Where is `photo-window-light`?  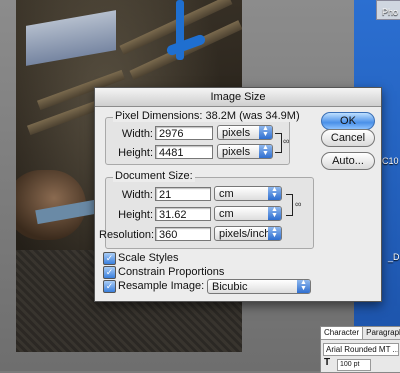 photo-window-light is located at coordinates (71, 38).